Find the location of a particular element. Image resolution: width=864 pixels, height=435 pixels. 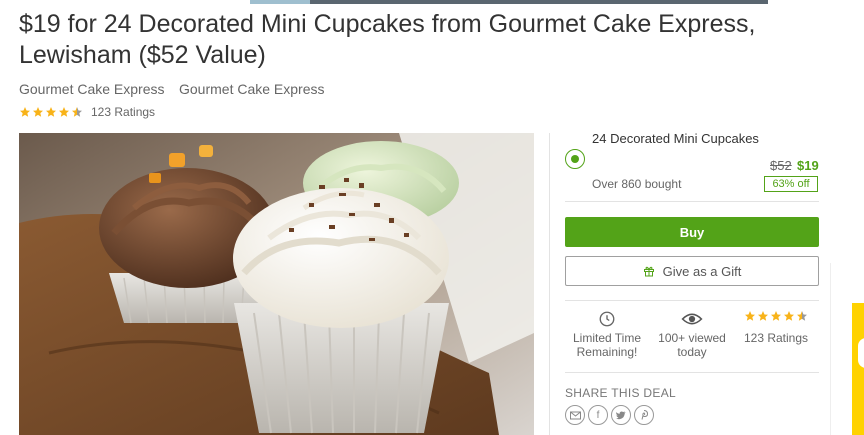

merchant-link: Gourmet Cake Express is located at coordinates (92, 89).